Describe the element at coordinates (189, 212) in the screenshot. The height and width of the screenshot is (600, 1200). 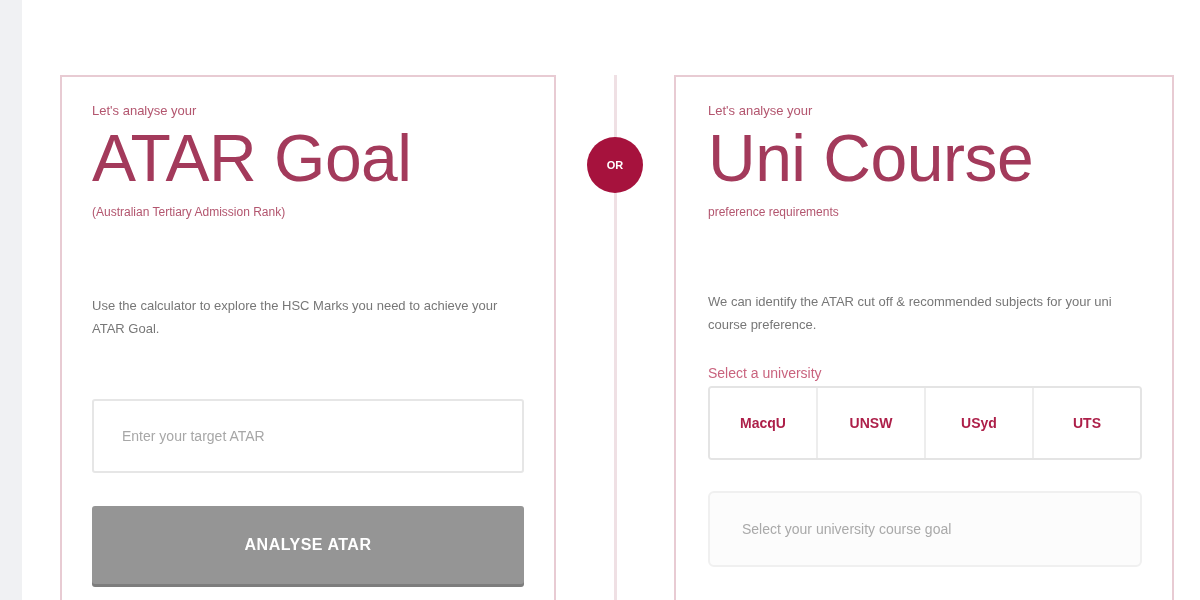
I see `card-subtitle: (Australian Tertiary Admission Rank)` at that location.